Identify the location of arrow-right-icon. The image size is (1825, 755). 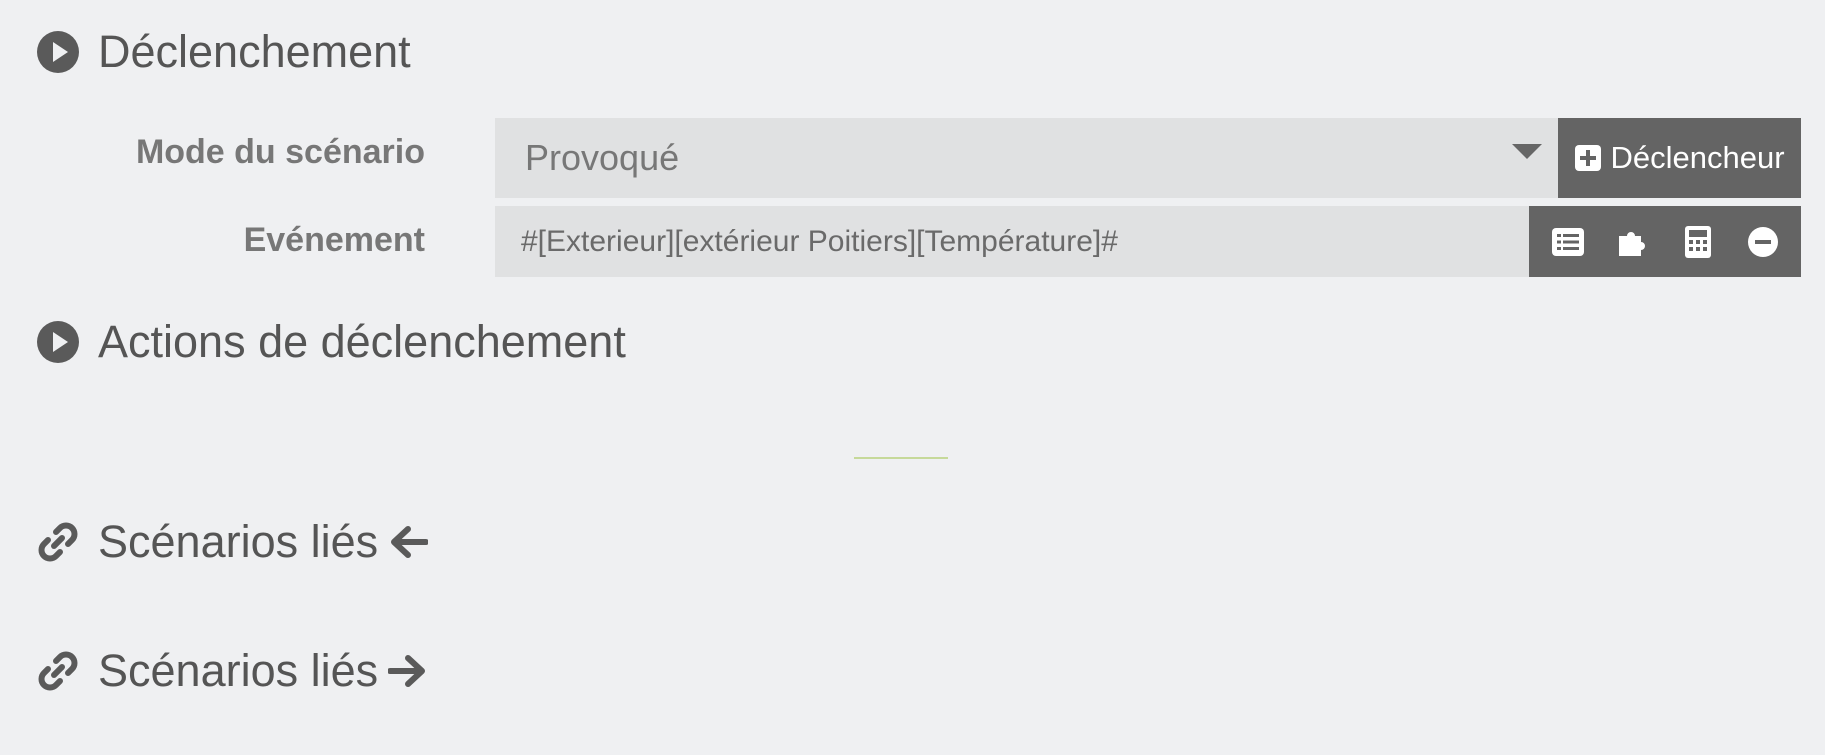
(408, 671).